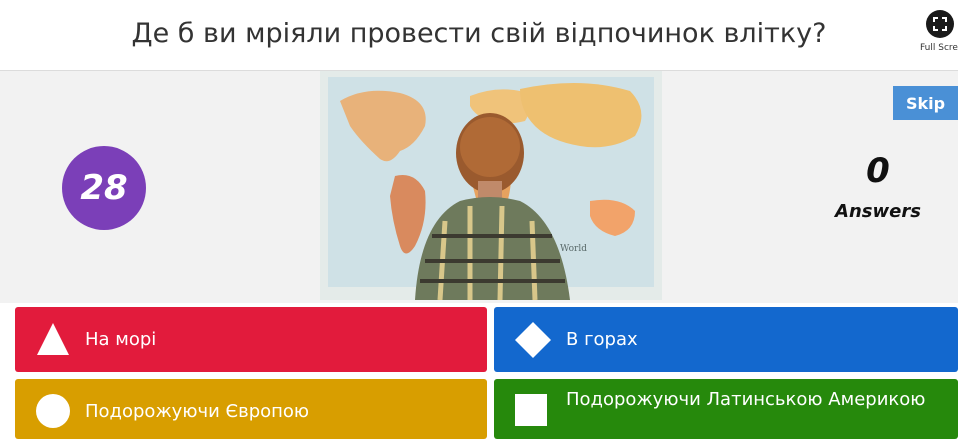  Describe the element at coordinates (104, 188) in the screenshot. I see `countdown-timer: 28` at that location.